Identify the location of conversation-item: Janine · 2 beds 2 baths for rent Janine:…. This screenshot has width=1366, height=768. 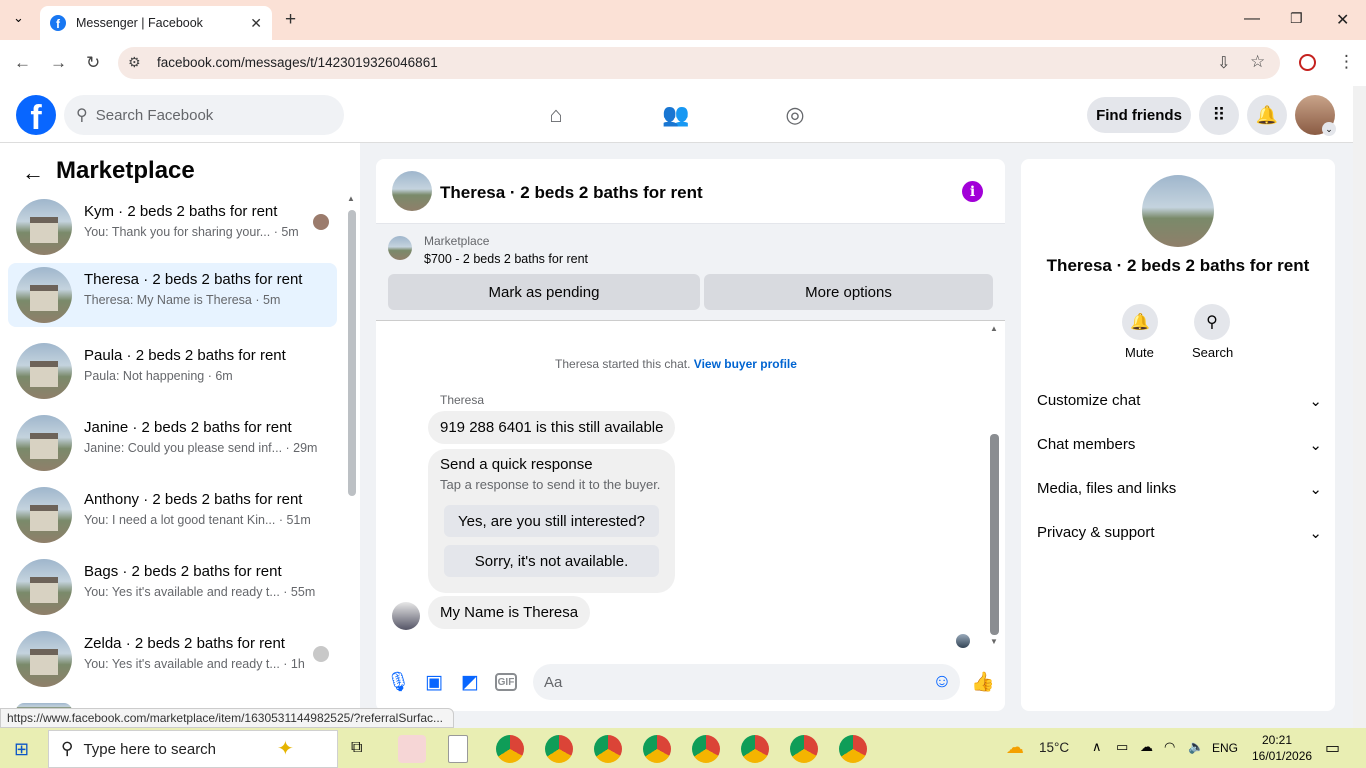
(172, 443).